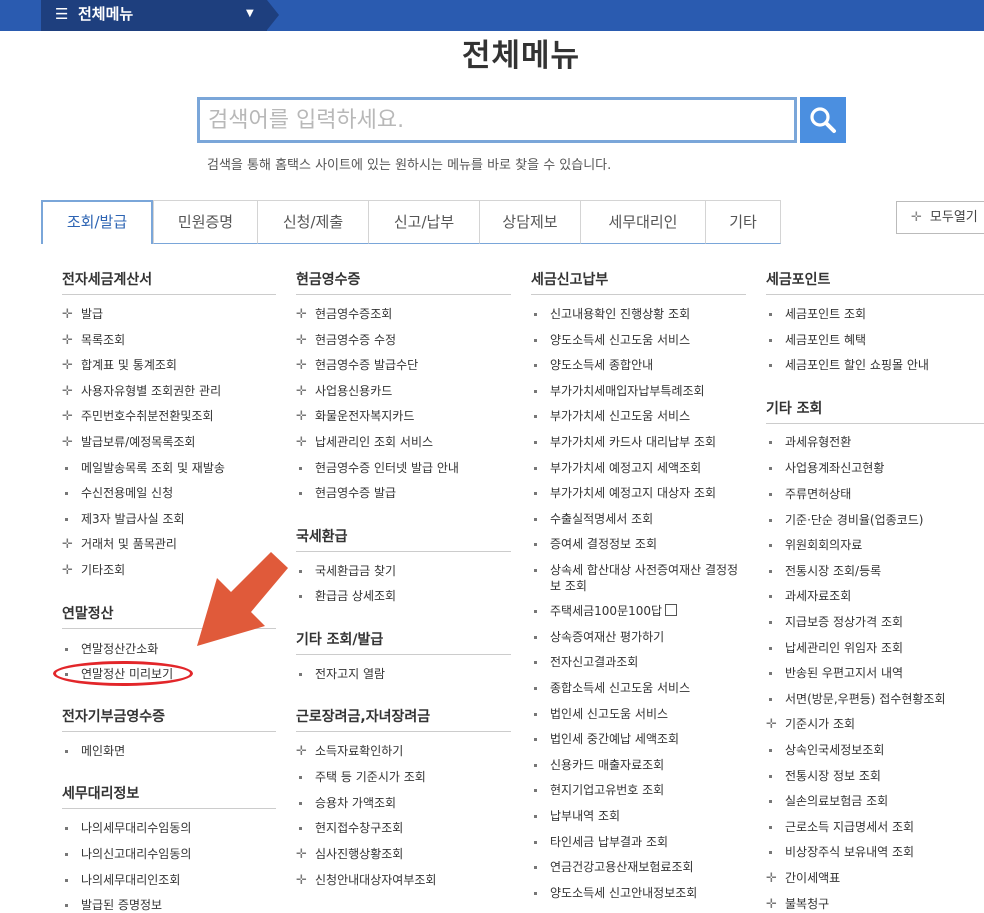 This screenshot has width=984, height=913. What do you see at coordinates (856, 698) in the screenshot?
I see `menu-item: 서면(방문,우편등) 접수현황조회` at bounding box center [856, 698].